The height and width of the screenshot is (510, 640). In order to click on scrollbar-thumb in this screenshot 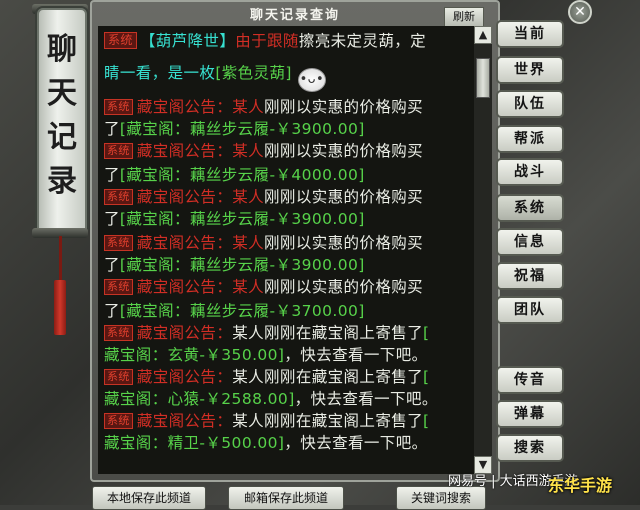, I will do `click(483, 78)`.